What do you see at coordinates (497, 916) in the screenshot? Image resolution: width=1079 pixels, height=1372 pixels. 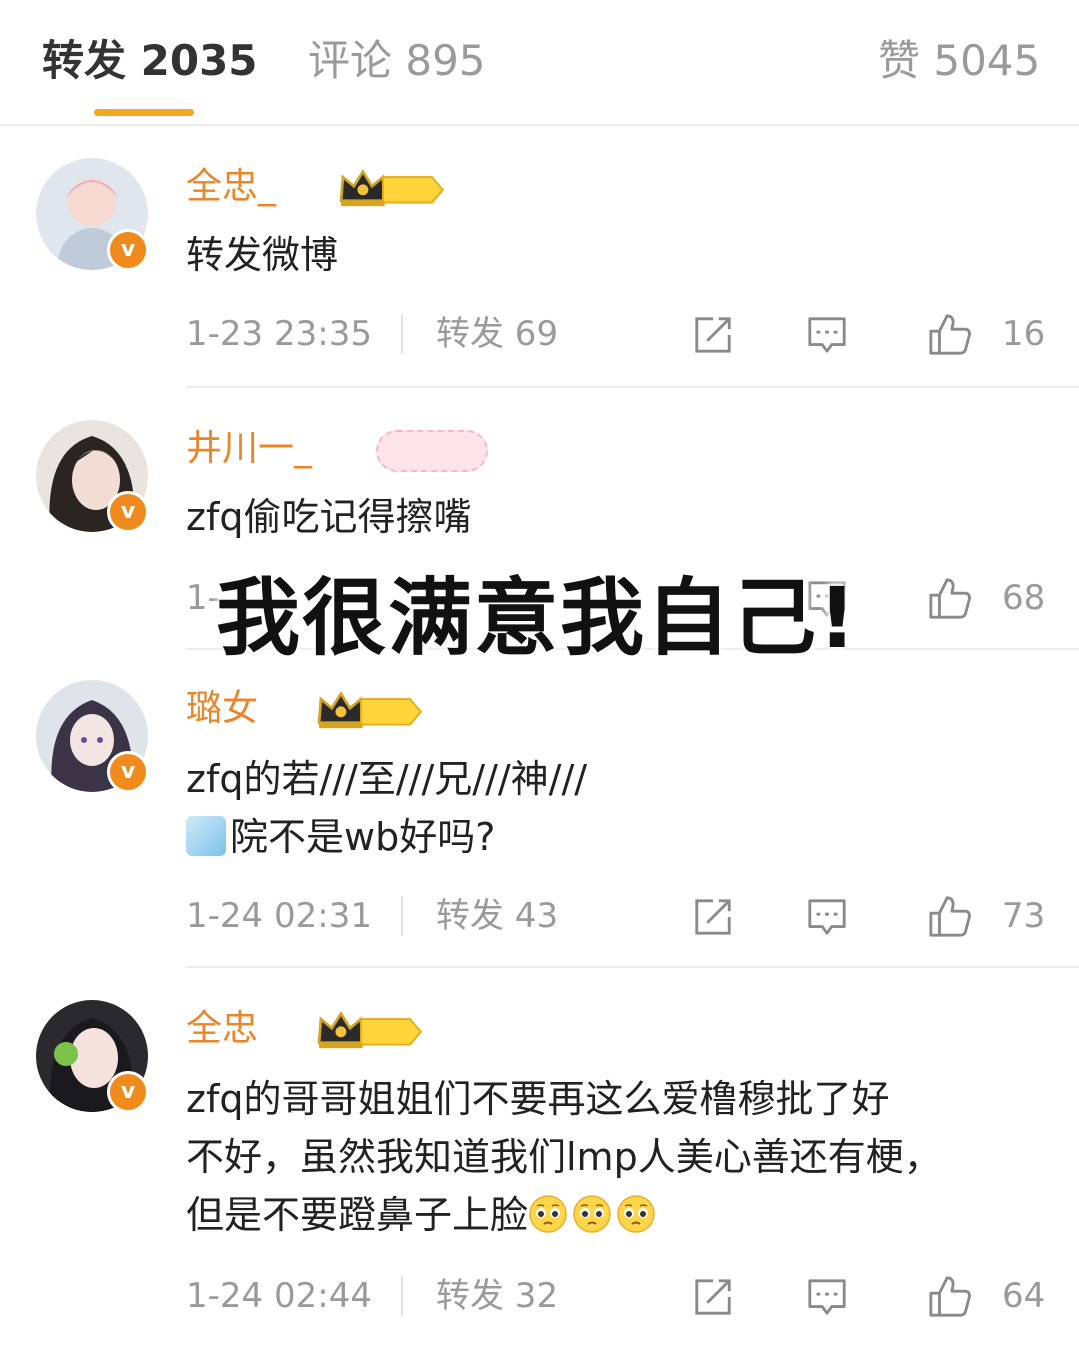 I see `repost-count: 转发 43` at bounding box center [497, 916].